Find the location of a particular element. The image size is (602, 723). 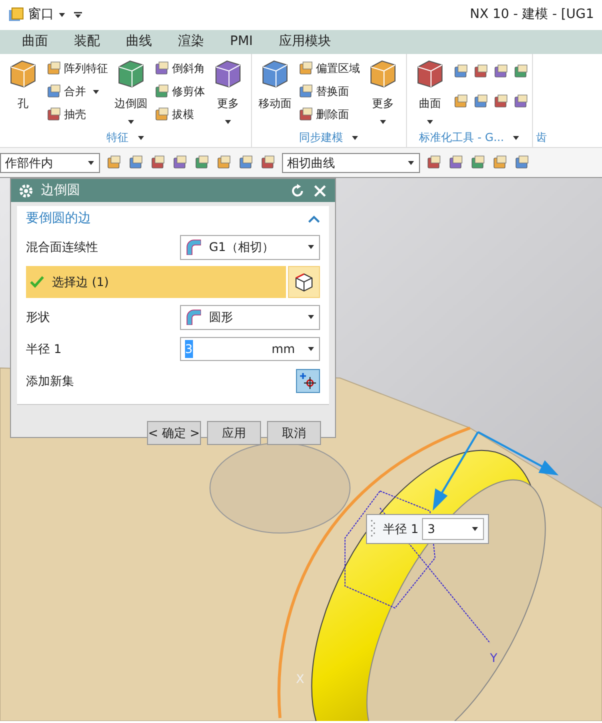

field-label: 添加新集 is located at coordinates (50, 381).